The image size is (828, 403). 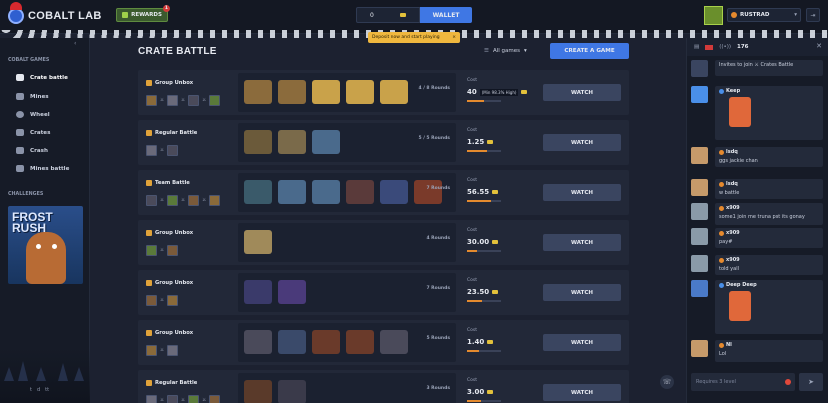 What do you see at coordinates (183, 100) in the screenshot?
I see `battle-players: ⚔ ⚔ ⚔` at bounding box center [183, 100].